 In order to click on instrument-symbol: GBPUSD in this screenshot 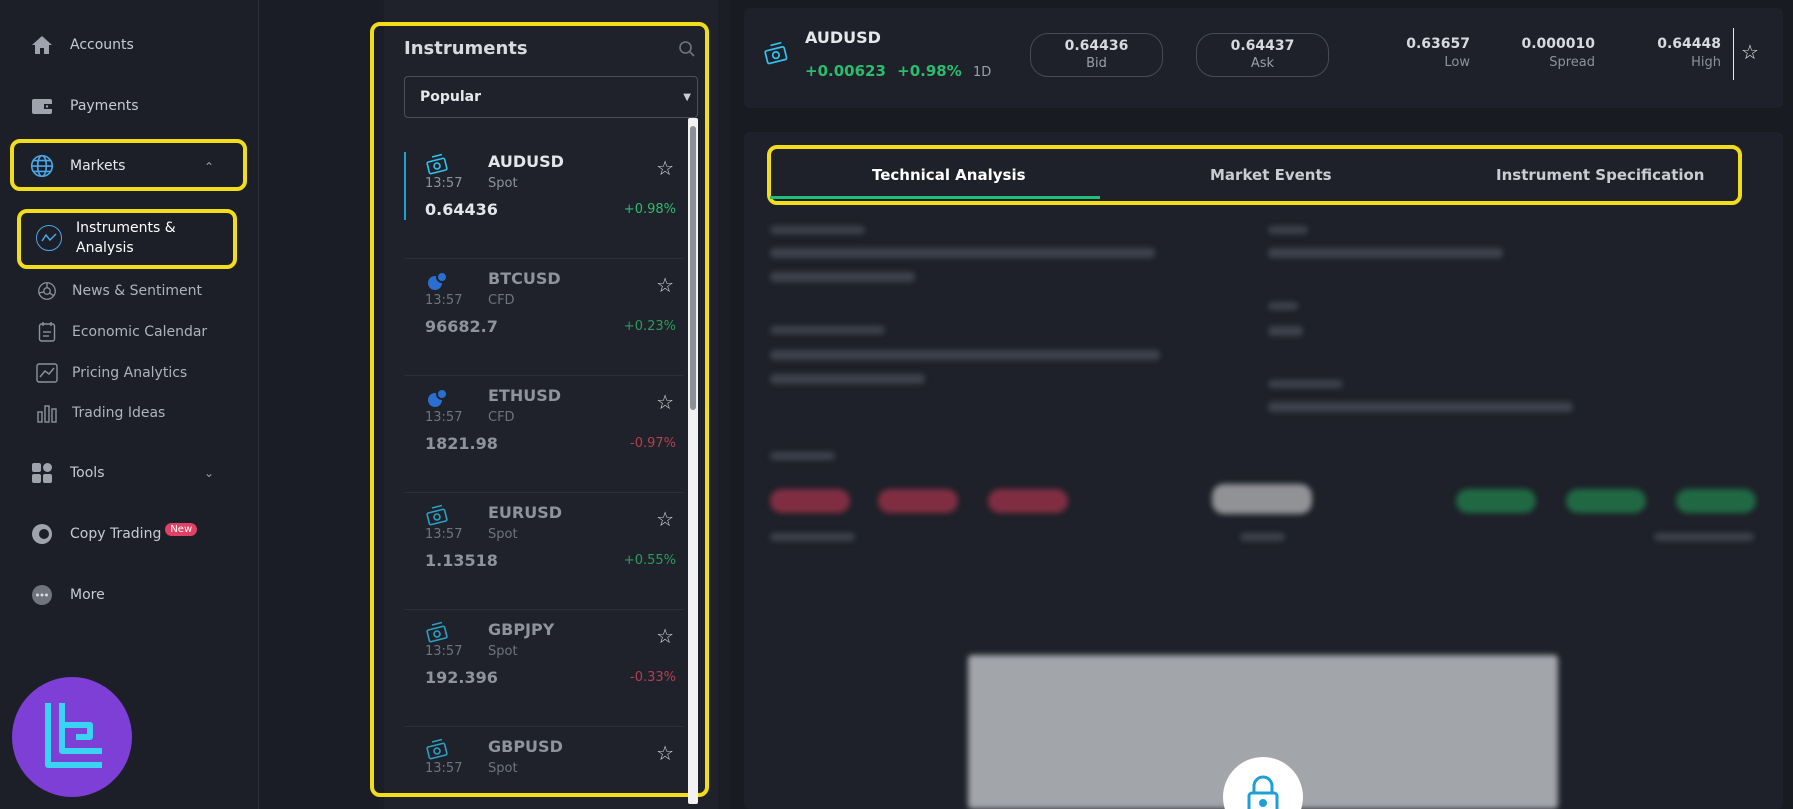, I will do `click(525, 746)`.